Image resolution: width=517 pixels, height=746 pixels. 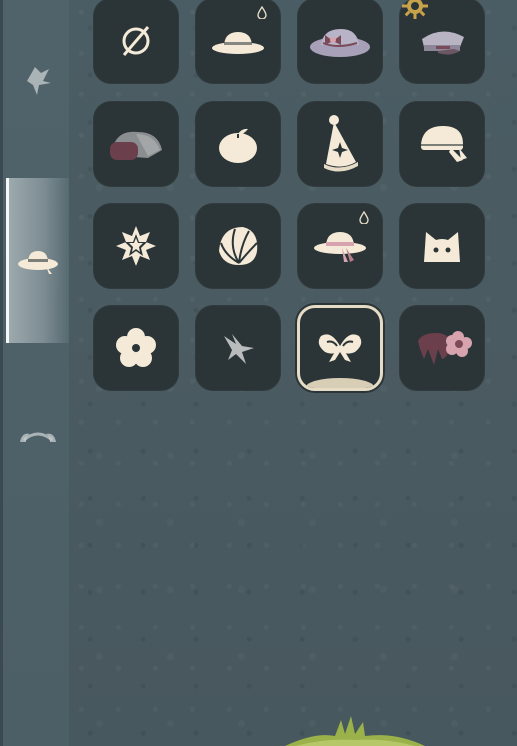 I want to click on cat-ears-icon, so click(x=442, y=247).